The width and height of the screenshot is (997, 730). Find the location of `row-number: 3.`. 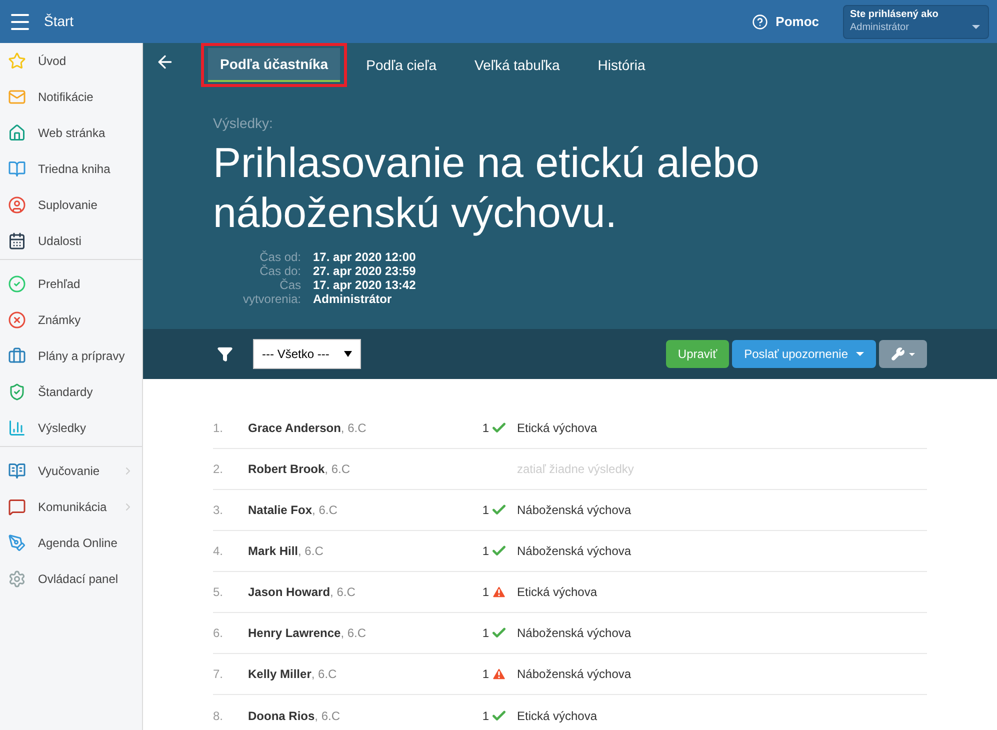

row-number: 3. is located at coordinates (218, 510).